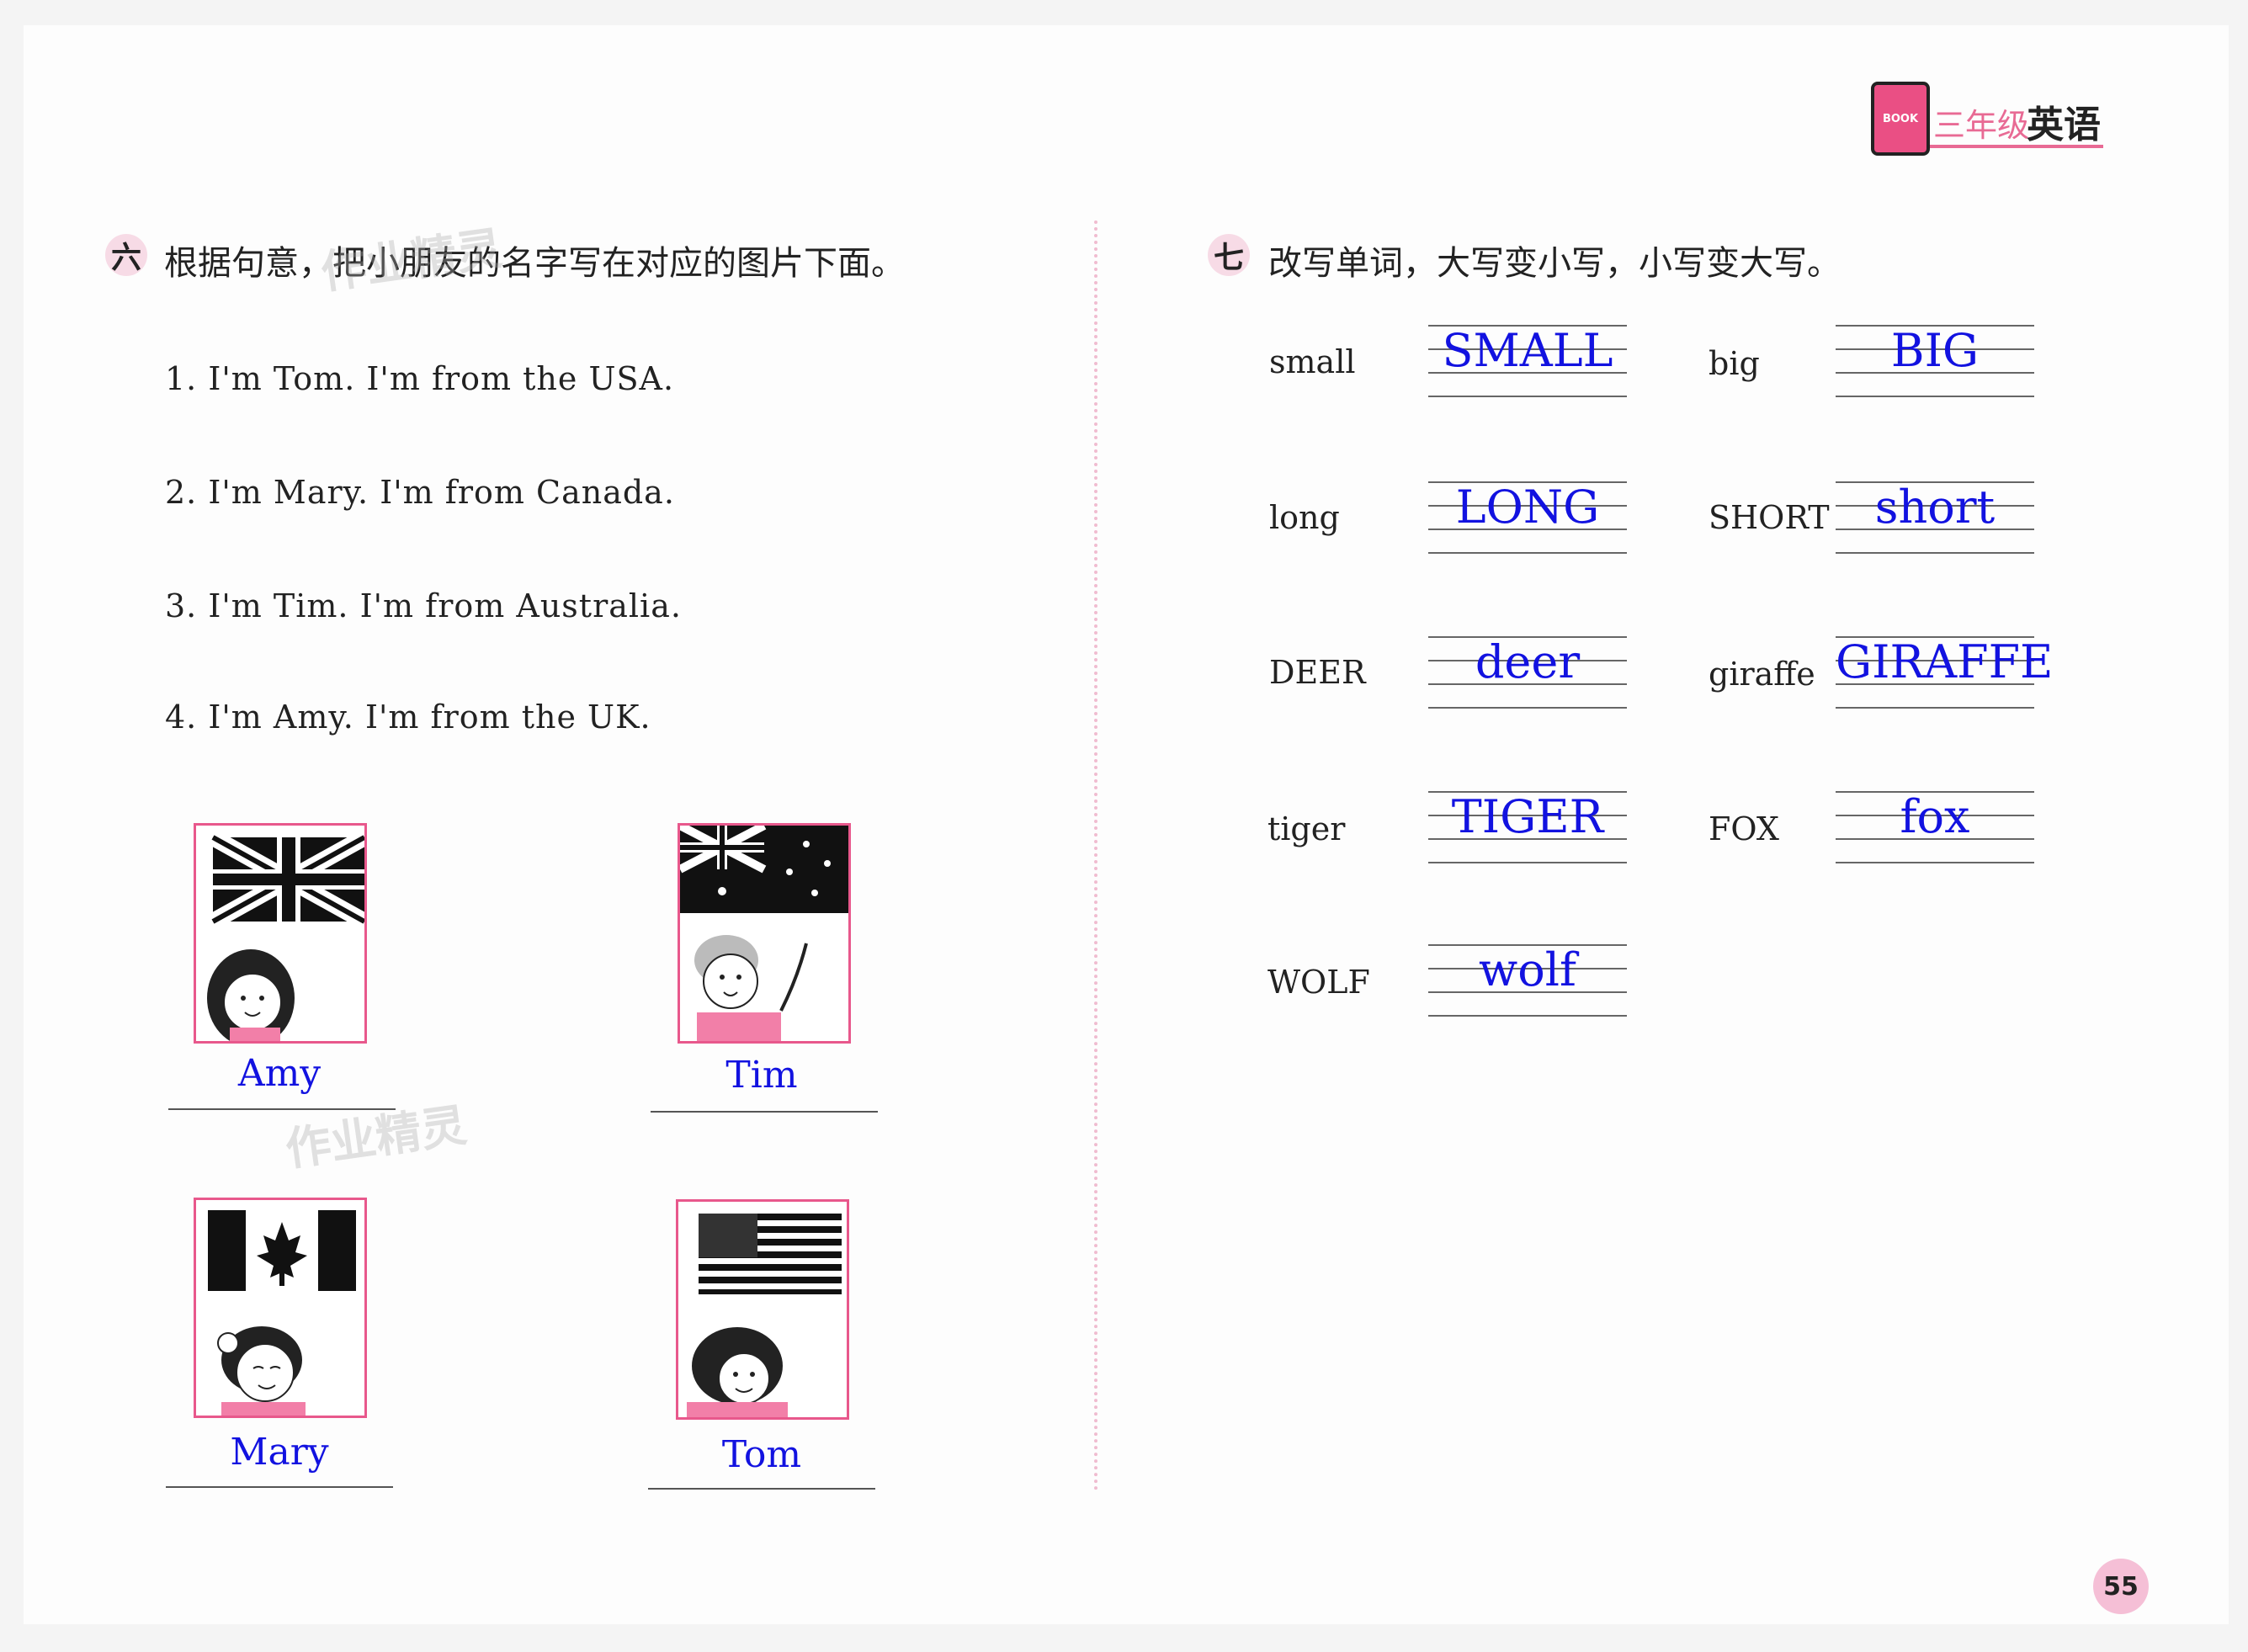 The width and height of the screenshot is (2248, 1652). I want to click on header-grade: 三年级, so click(1982, 125).